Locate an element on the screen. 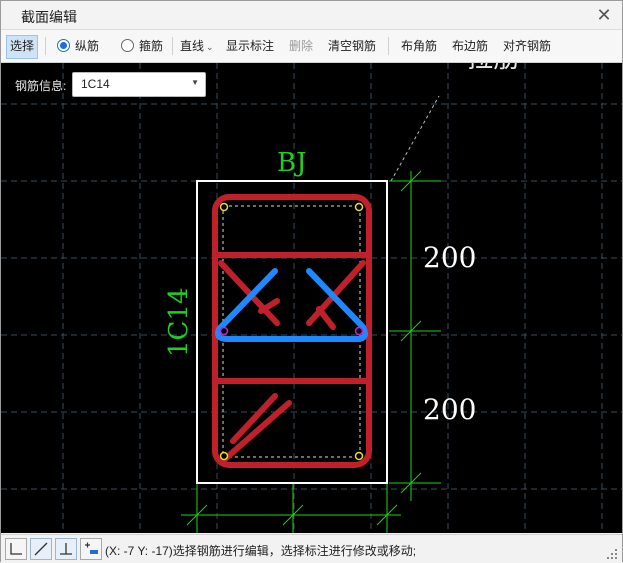 The width and height of the screenshot is (623, 563). rebar-info-value: 1C14 is located at coordinates (95, 84).